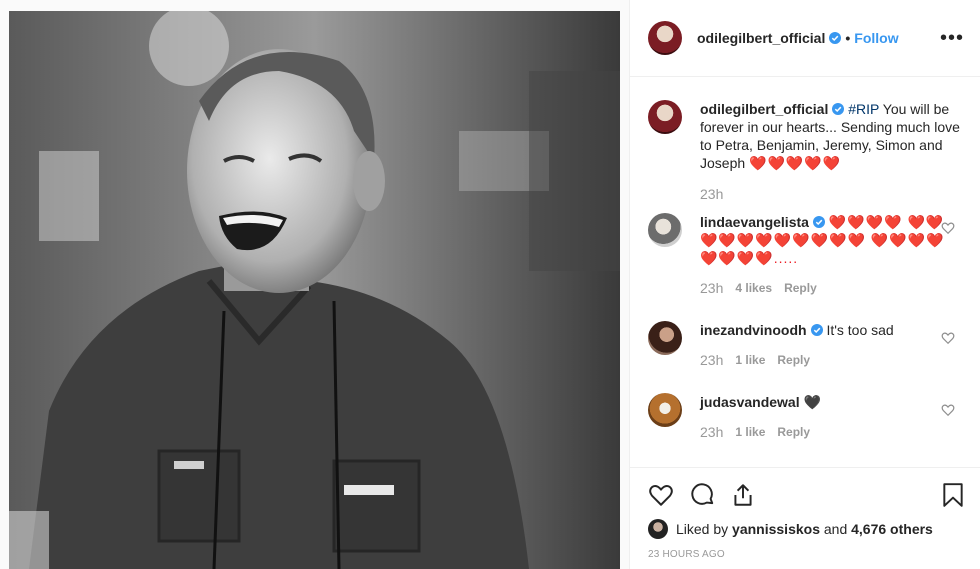  I want to click on comment-text: It's too sad, so click(858, 330).